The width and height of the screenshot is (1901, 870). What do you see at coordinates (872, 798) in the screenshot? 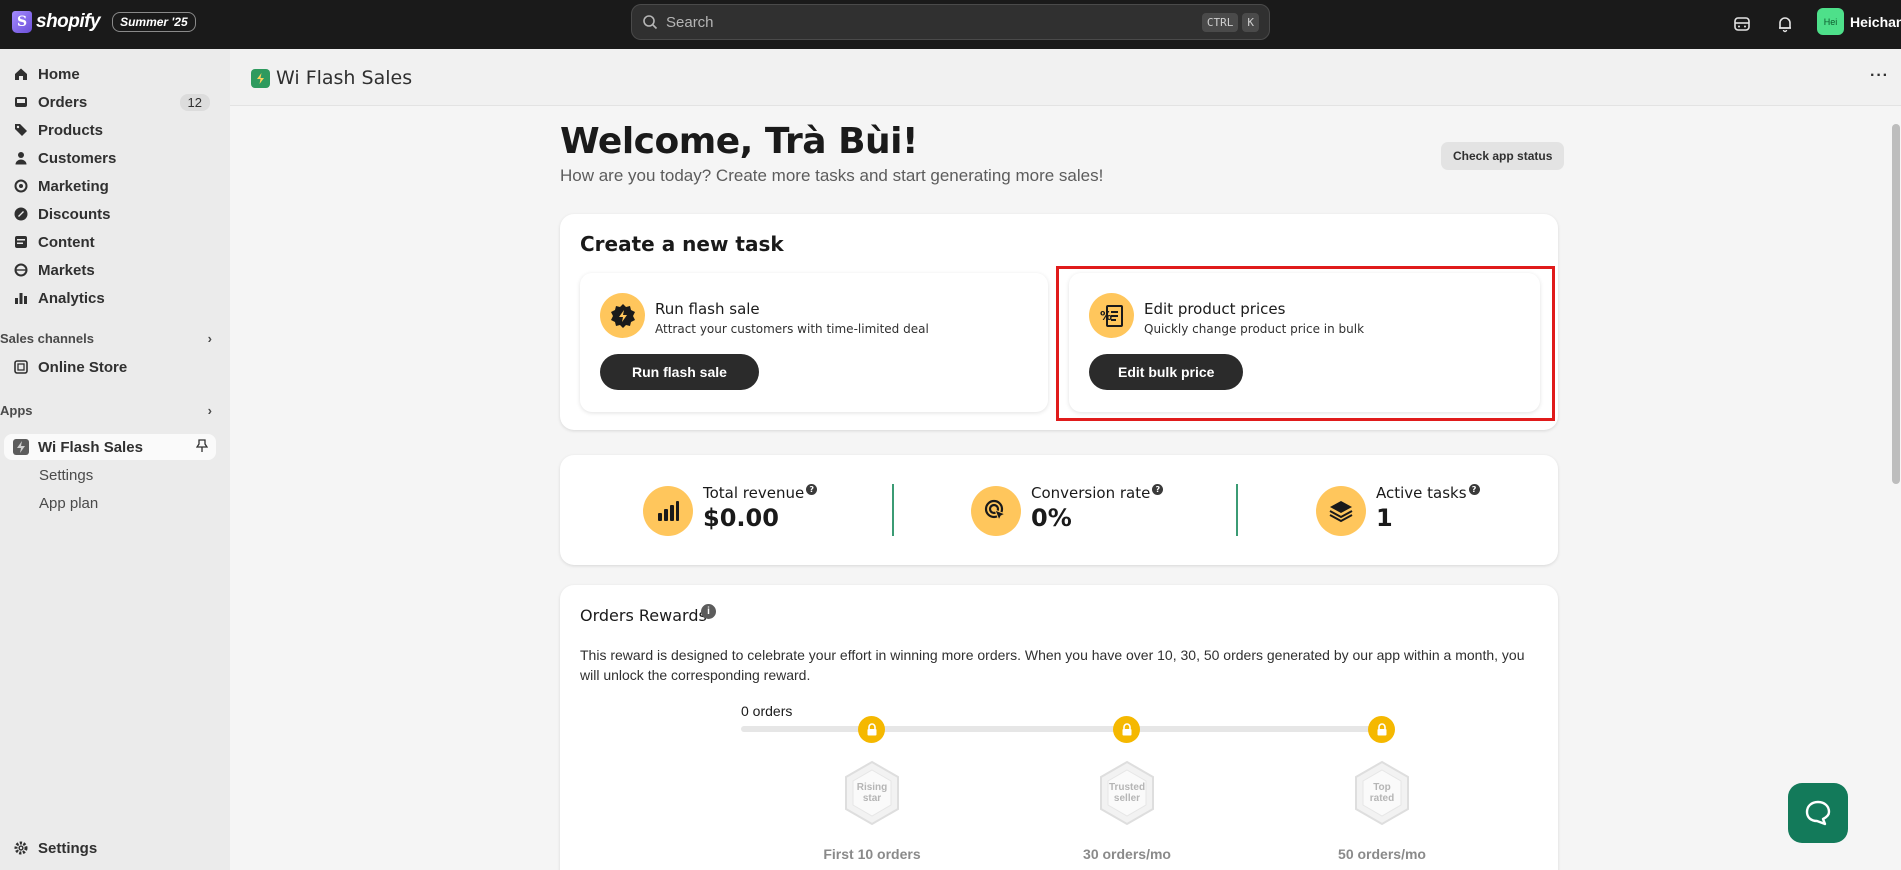
I see `badge-line: star` at bounding box center [872, 798].